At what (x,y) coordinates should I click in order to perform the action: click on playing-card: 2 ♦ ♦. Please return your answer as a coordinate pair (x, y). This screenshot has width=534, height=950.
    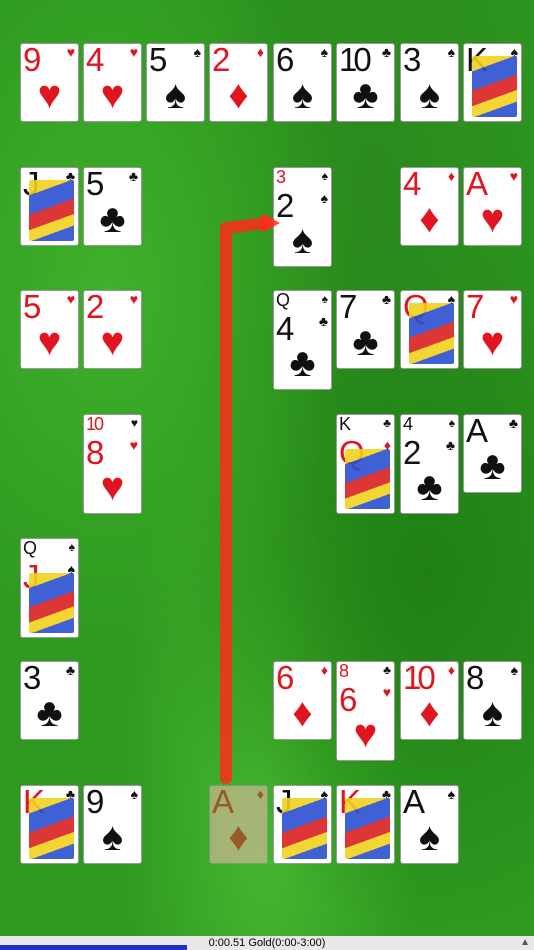
    Looking at the image, I should click on (238, 82).